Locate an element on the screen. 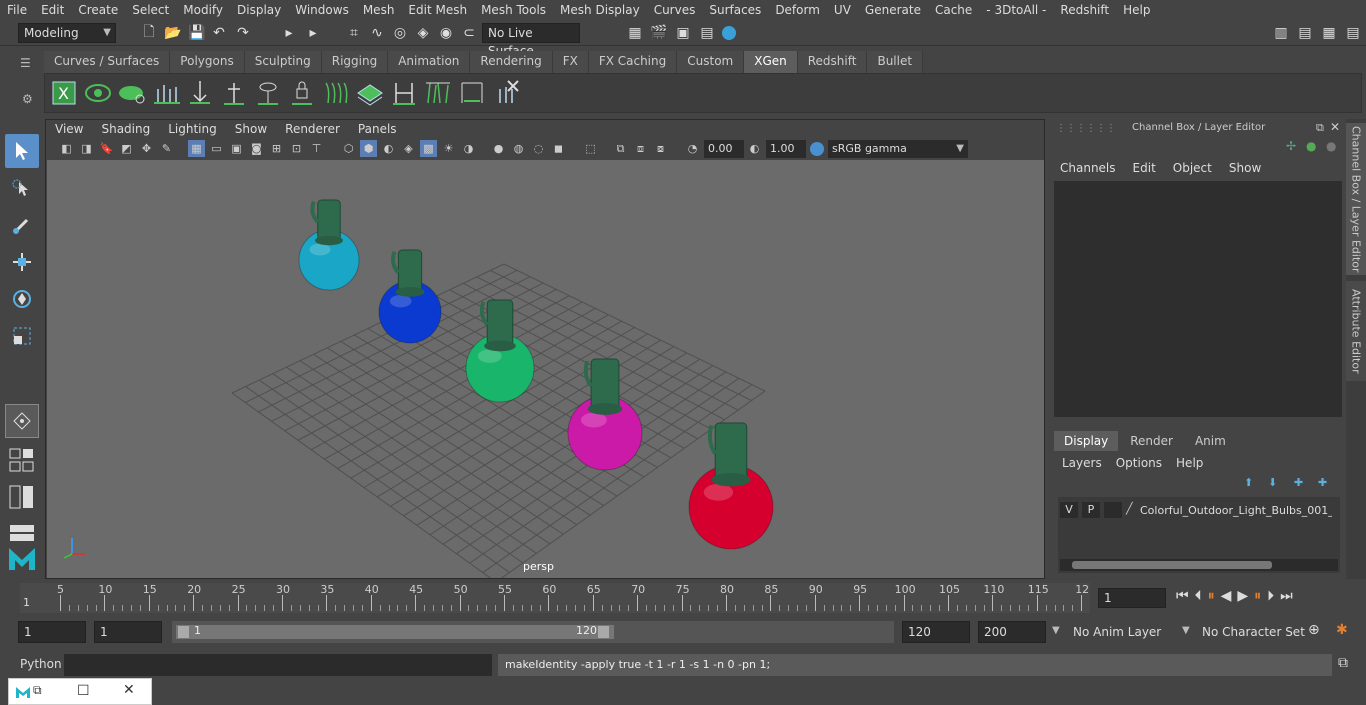  shelf-tab-curves-surfaces: Curves / Surfaces is located at coordinates (107, 62).